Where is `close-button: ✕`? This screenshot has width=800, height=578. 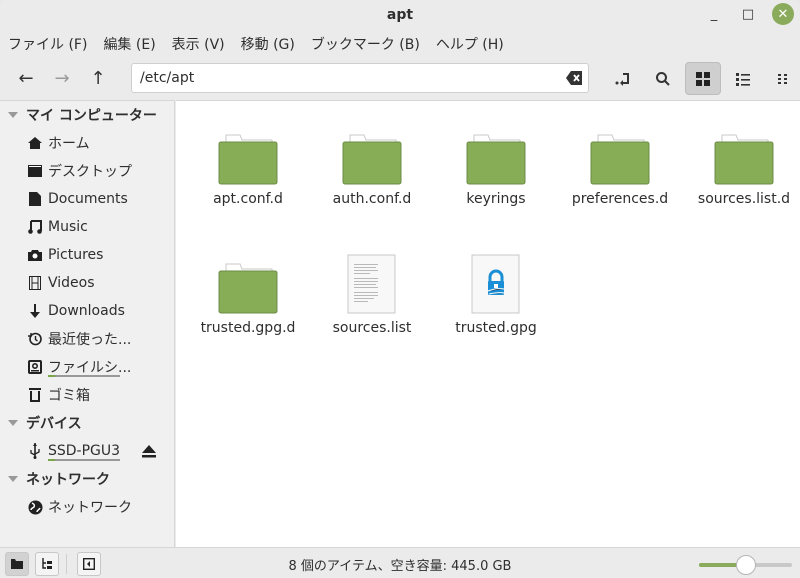
close-button: ✕ is located at coordinates (783, 14).